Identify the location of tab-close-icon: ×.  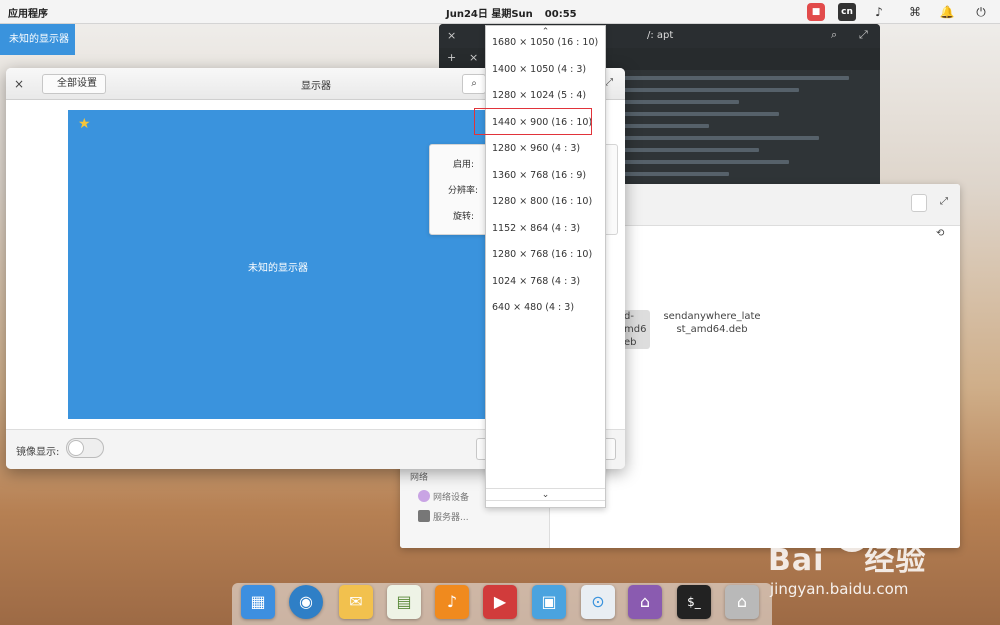
(473, 57).